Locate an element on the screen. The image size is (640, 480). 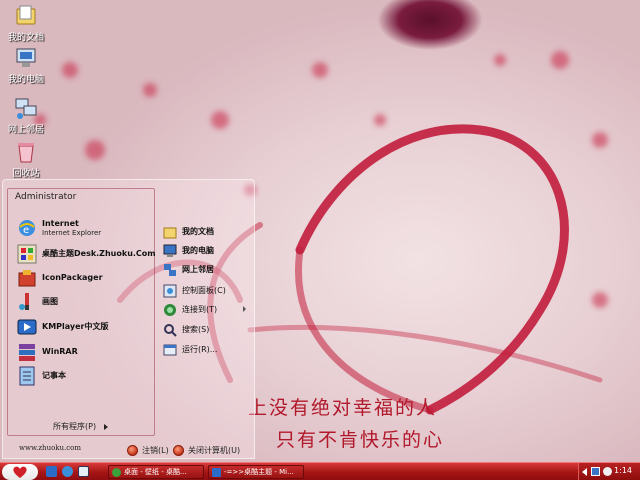
heart-start-icon is located at coordinates (20, 472).